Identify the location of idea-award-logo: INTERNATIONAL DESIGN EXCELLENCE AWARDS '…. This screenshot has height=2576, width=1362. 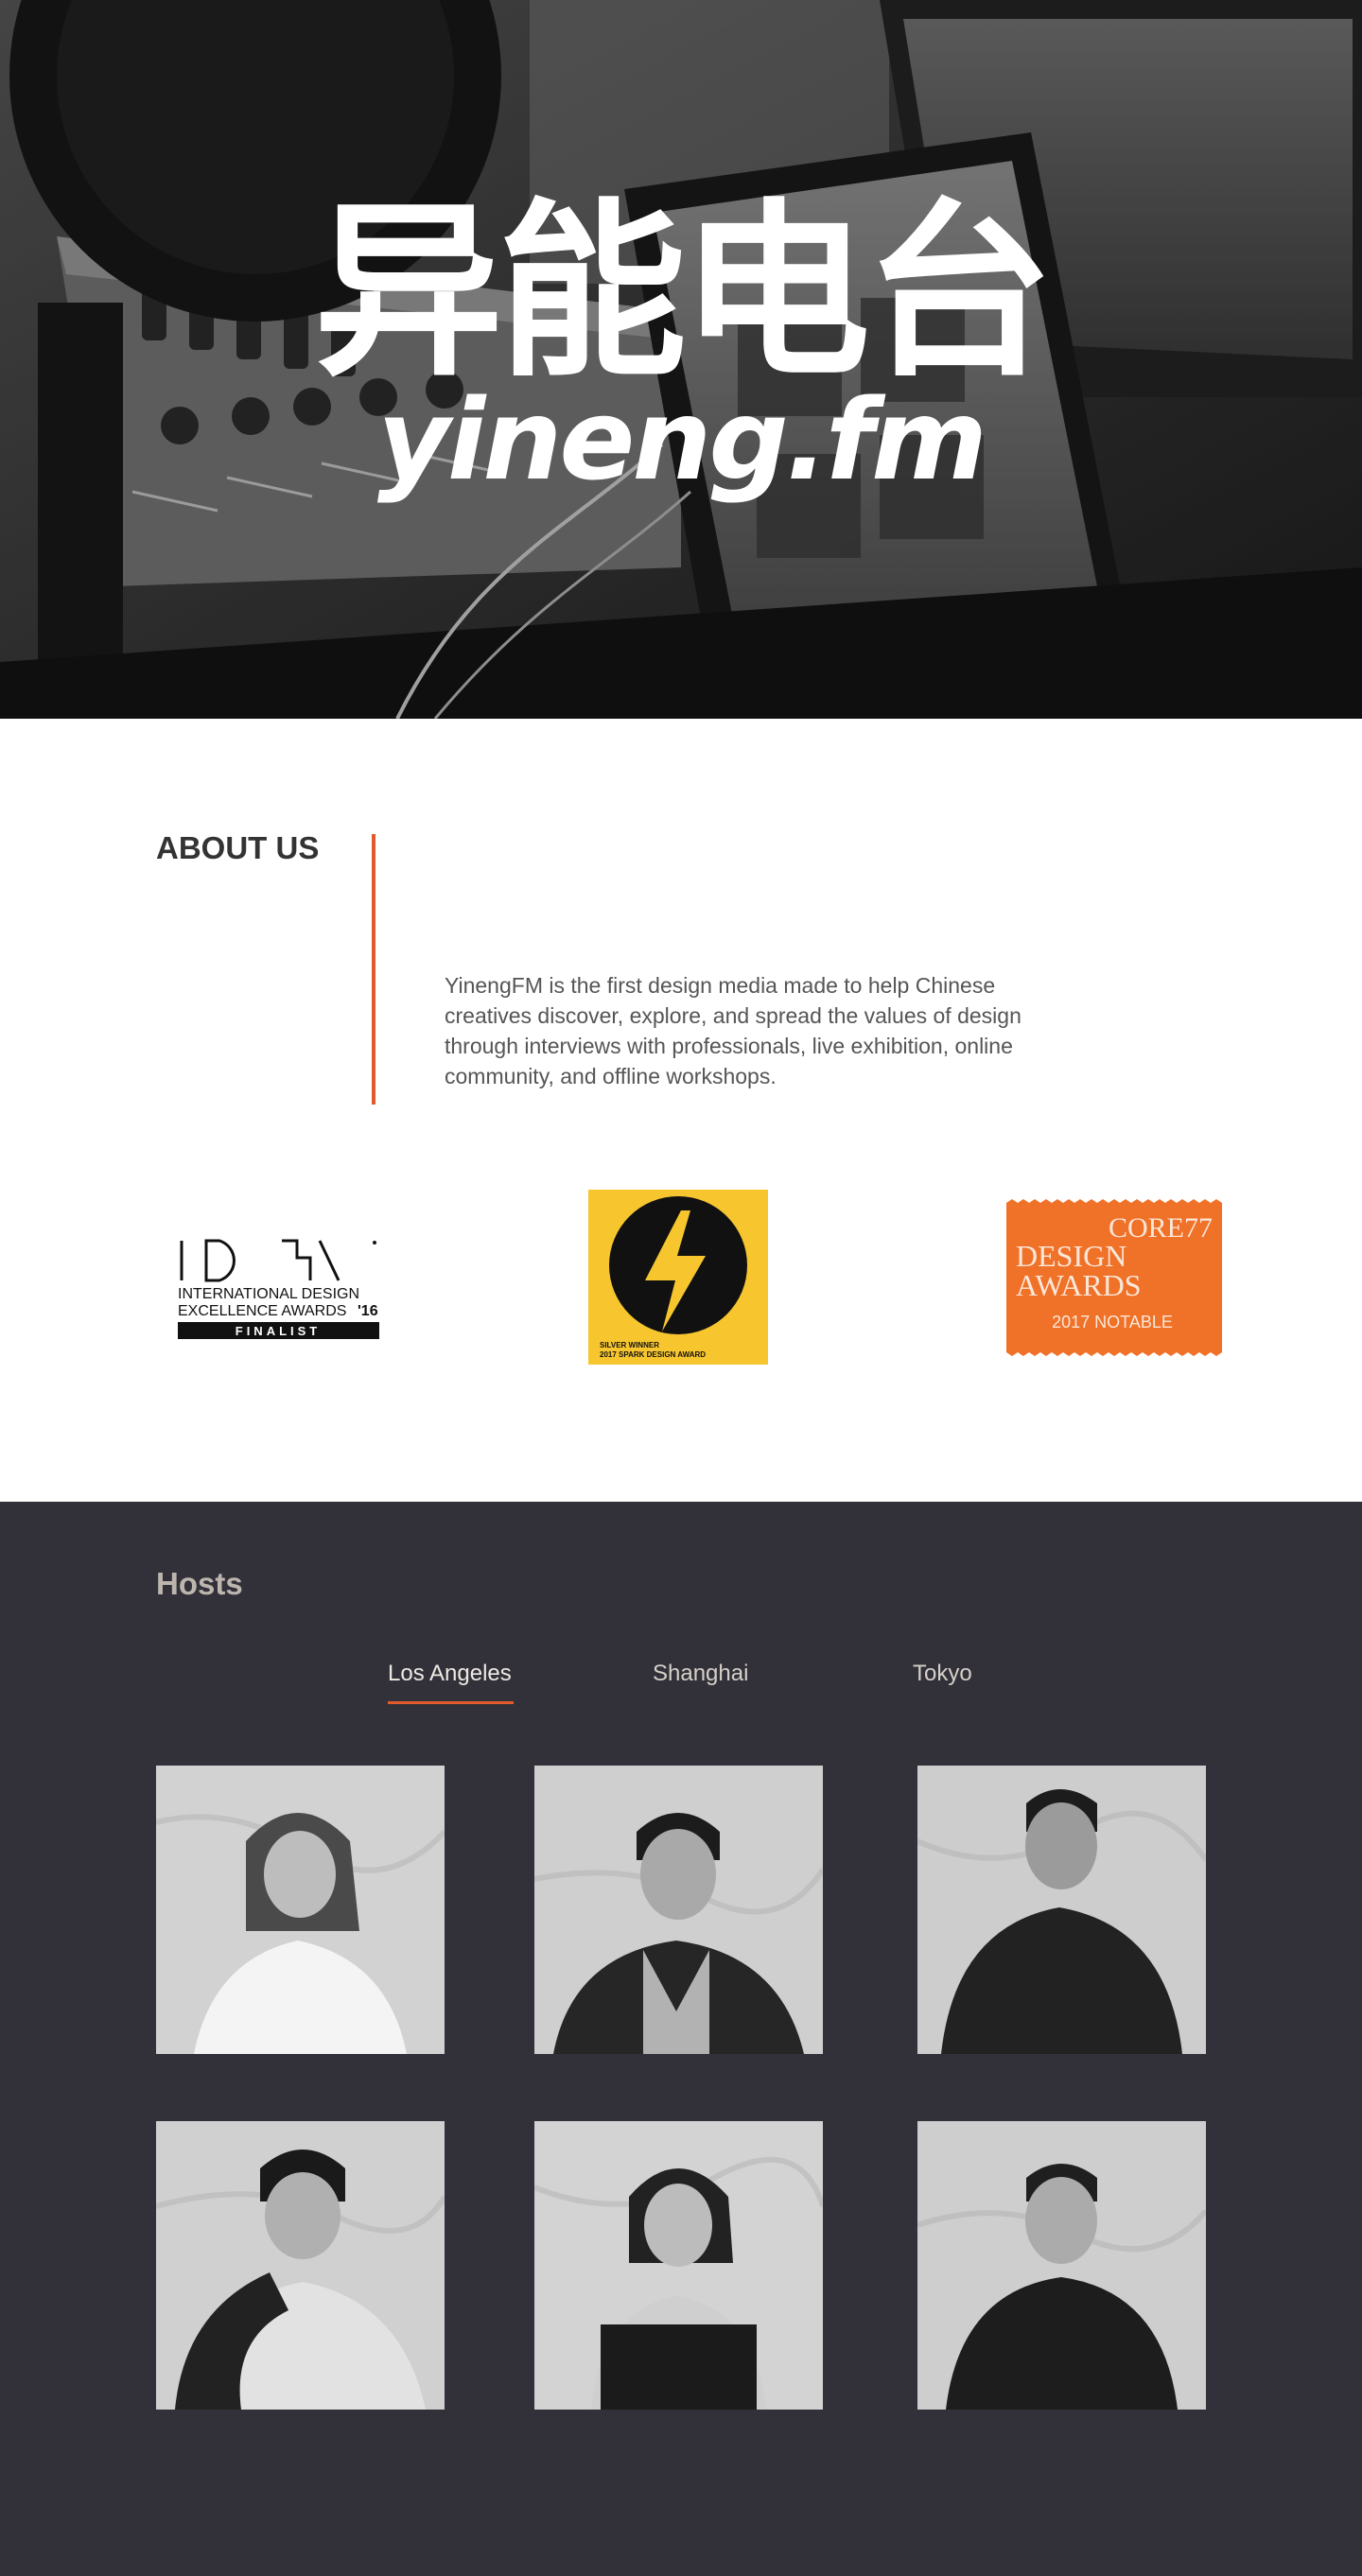
(279, 1289).